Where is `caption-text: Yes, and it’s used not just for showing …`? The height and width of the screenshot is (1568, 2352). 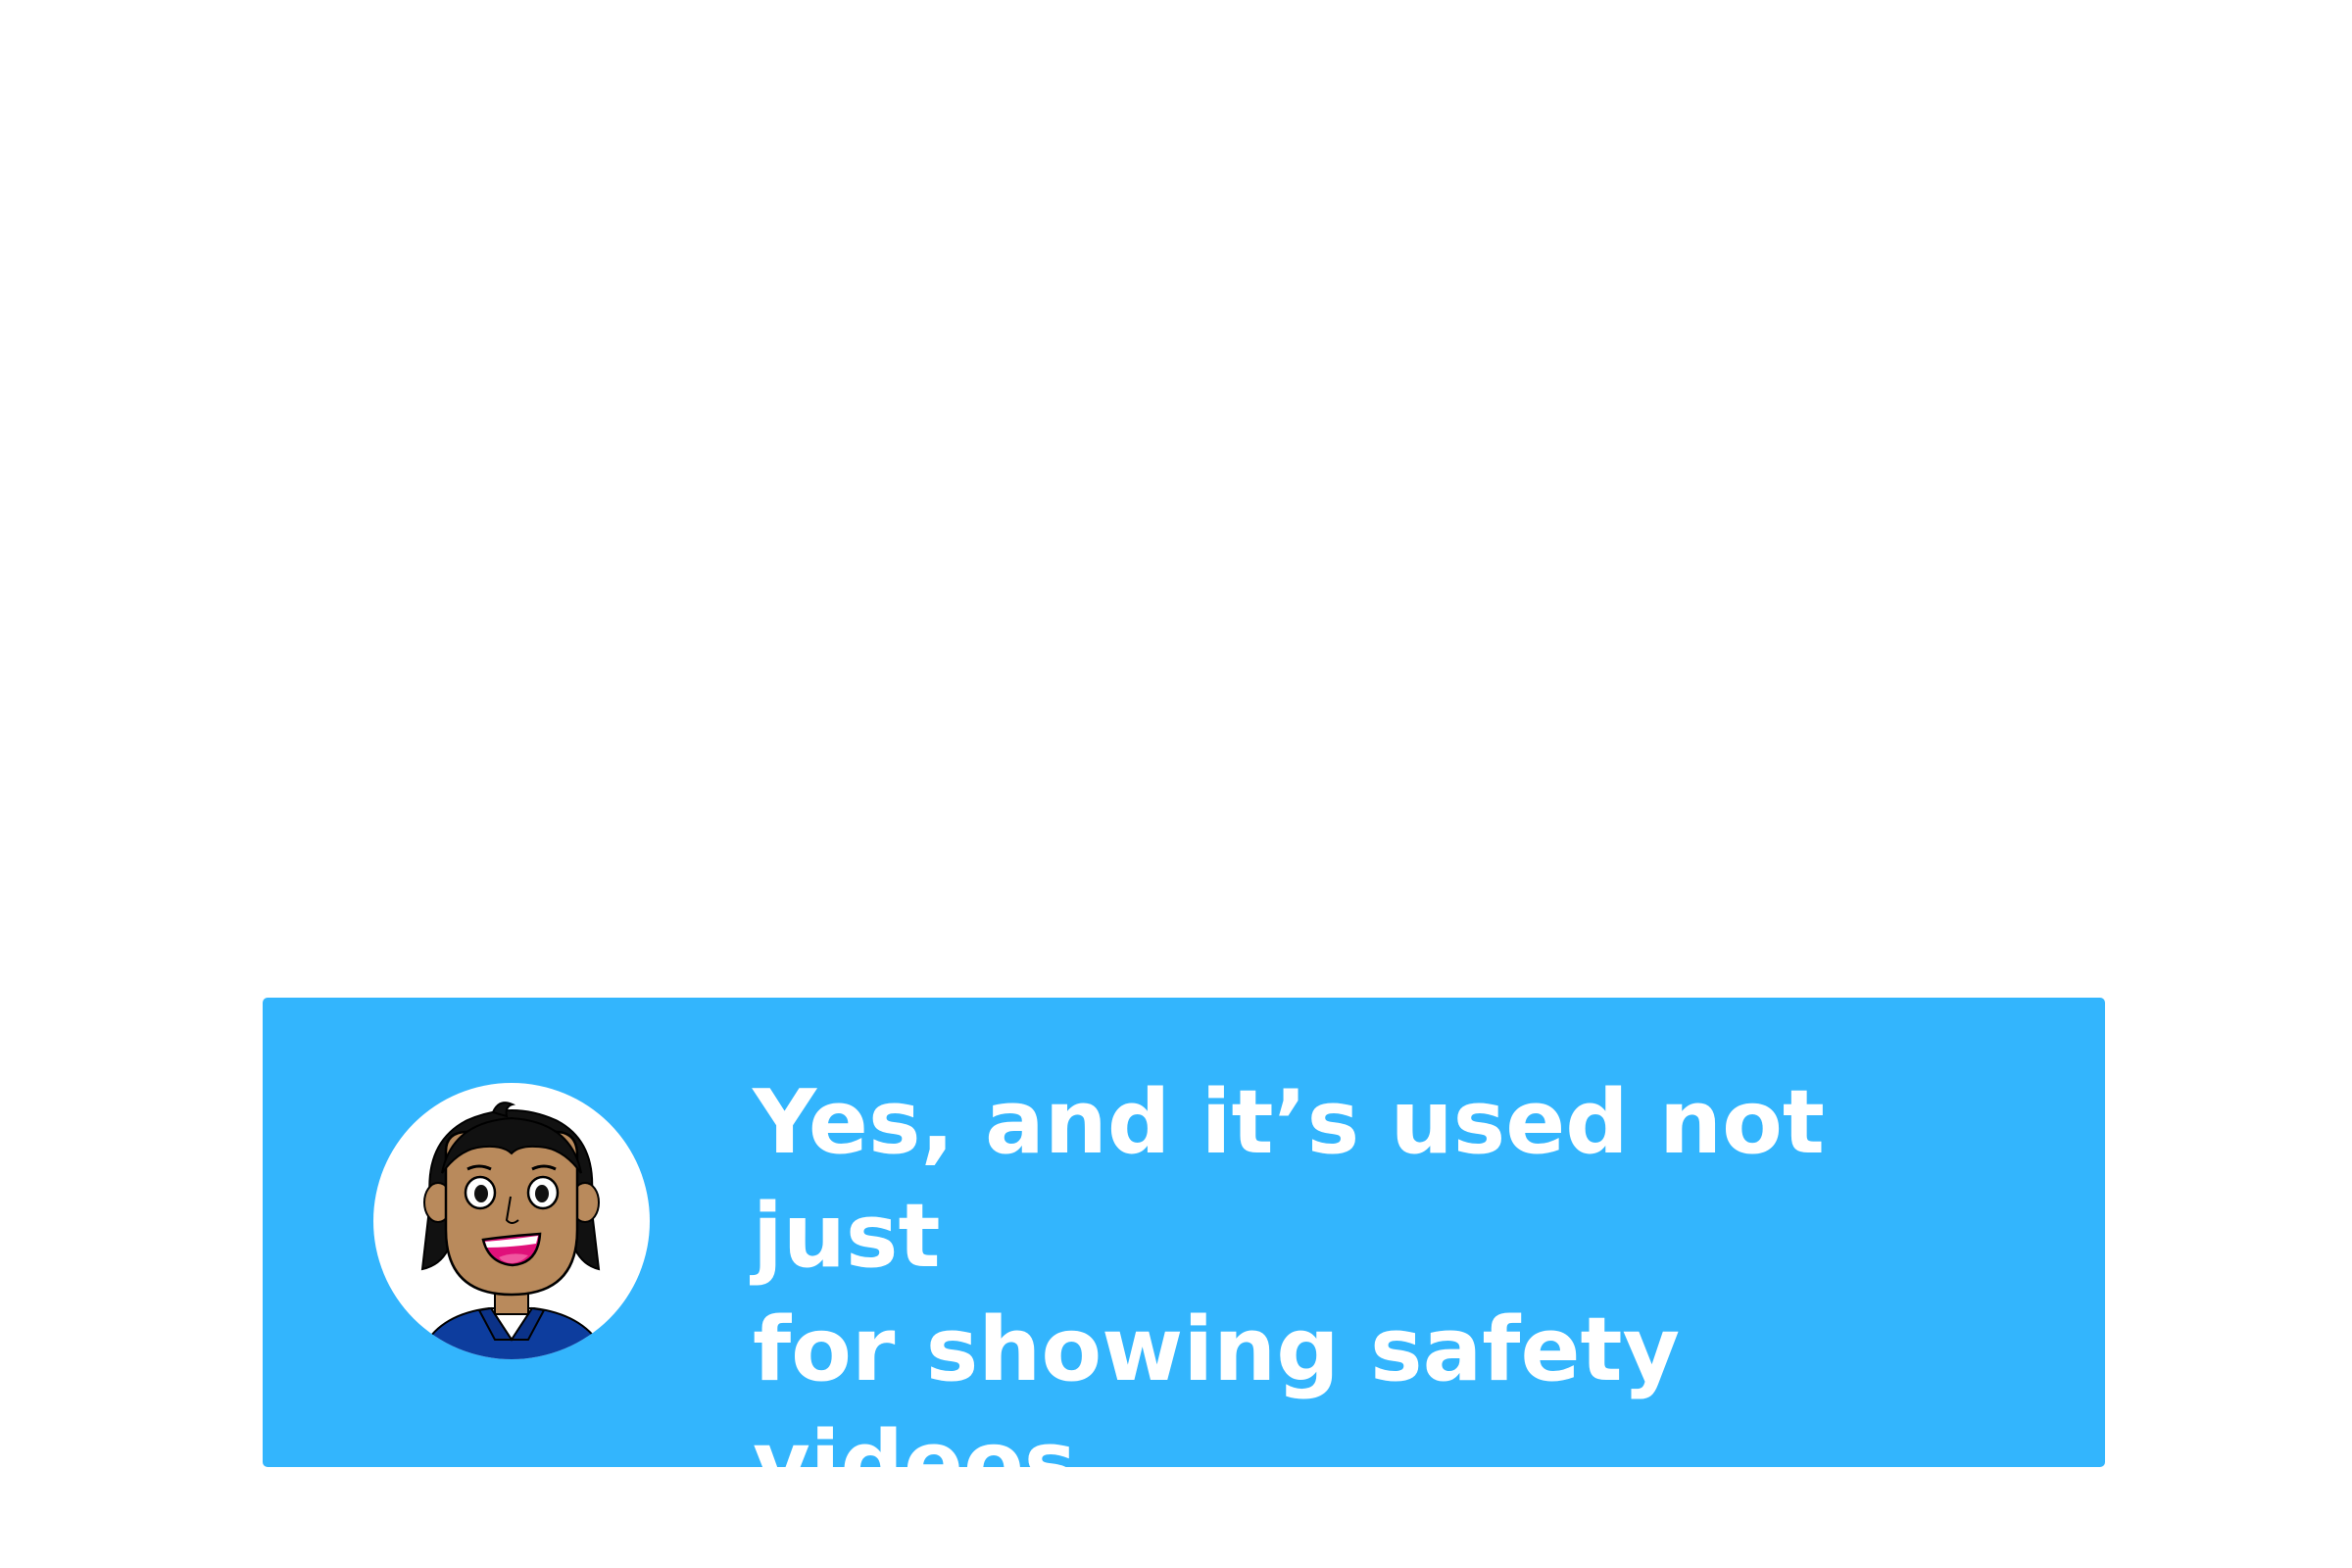
caption-text: Yes, and it’s used not just for showing … is located at coordinates (1289, 1319).